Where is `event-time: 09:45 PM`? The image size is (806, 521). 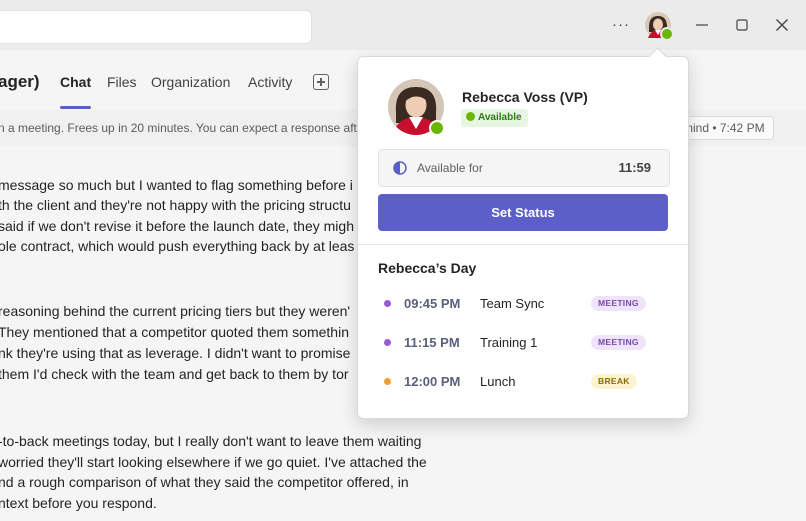 event-time: 09:45 PM is located at coordinates (432, 303).